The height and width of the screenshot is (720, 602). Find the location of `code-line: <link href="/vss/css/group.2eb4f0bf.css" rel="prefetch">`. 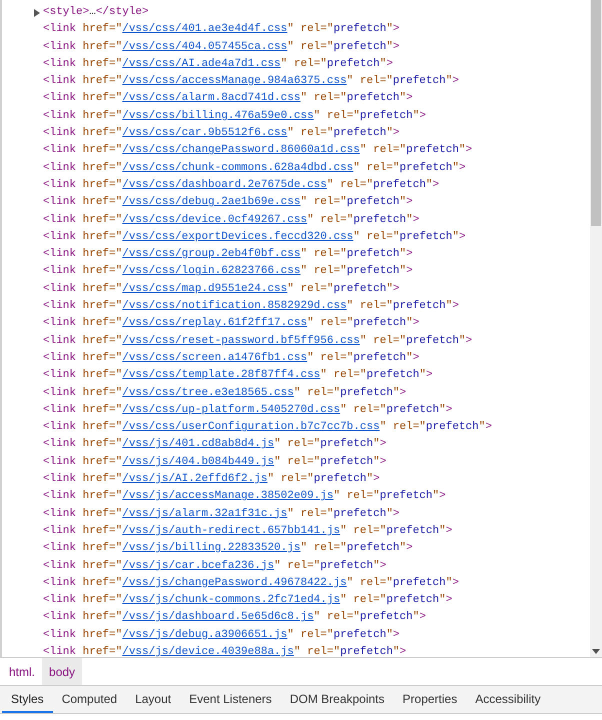

code-line: <link href="/vss/css/group.2eb4f0bf.css" rel="prefetch"> is located at coordinates (228, 254).